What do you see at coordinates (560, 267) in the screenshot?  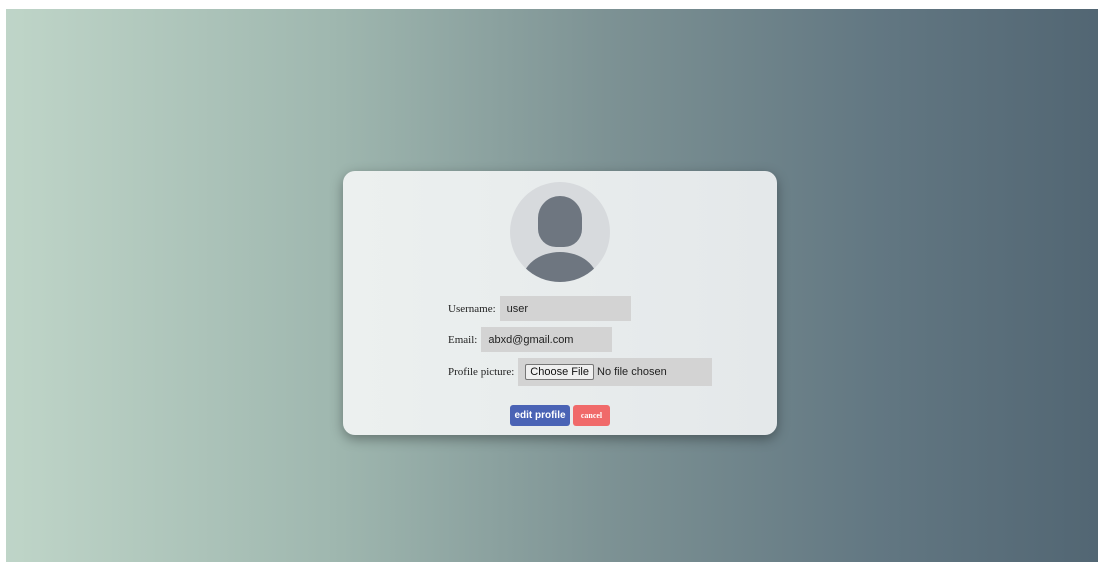 I see `avatar-body-shape` at bounding box center [560, 267].